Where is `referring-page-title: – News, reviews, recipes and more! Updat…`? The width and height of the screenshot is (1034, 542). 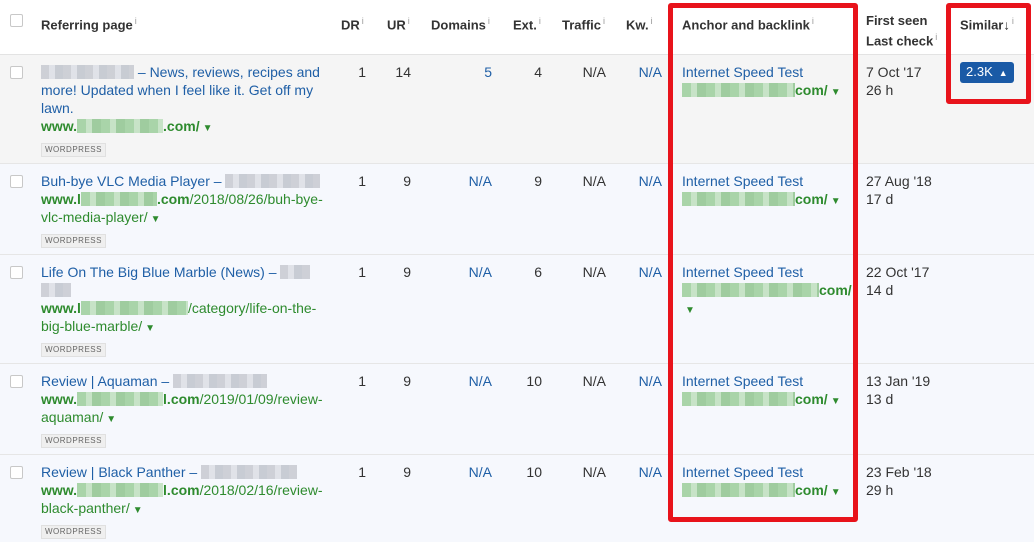
referring-page-title: – News, reviews, recipes and more! Updat… is located at coordinates (183, 90).